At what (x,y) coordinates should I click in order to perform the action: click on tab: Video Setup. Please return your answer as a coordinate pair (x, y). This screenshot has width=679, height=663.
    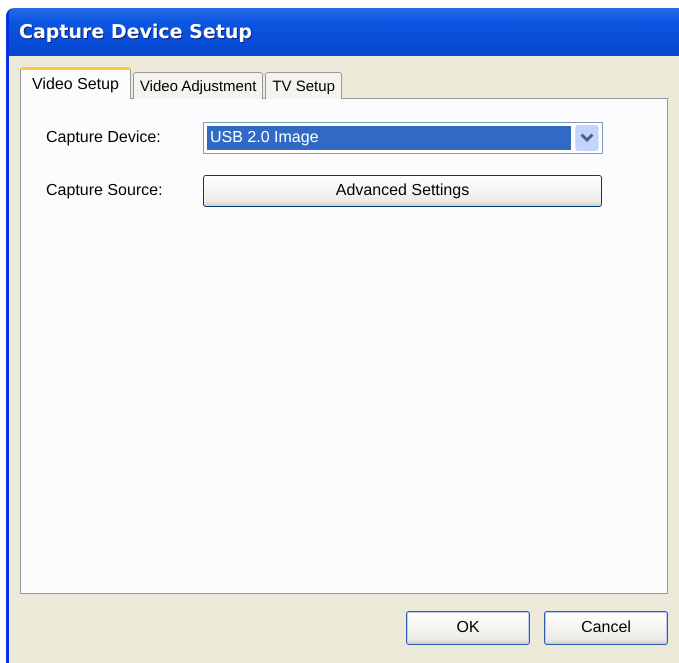
    Looking at the image, I should click on (75, 83).